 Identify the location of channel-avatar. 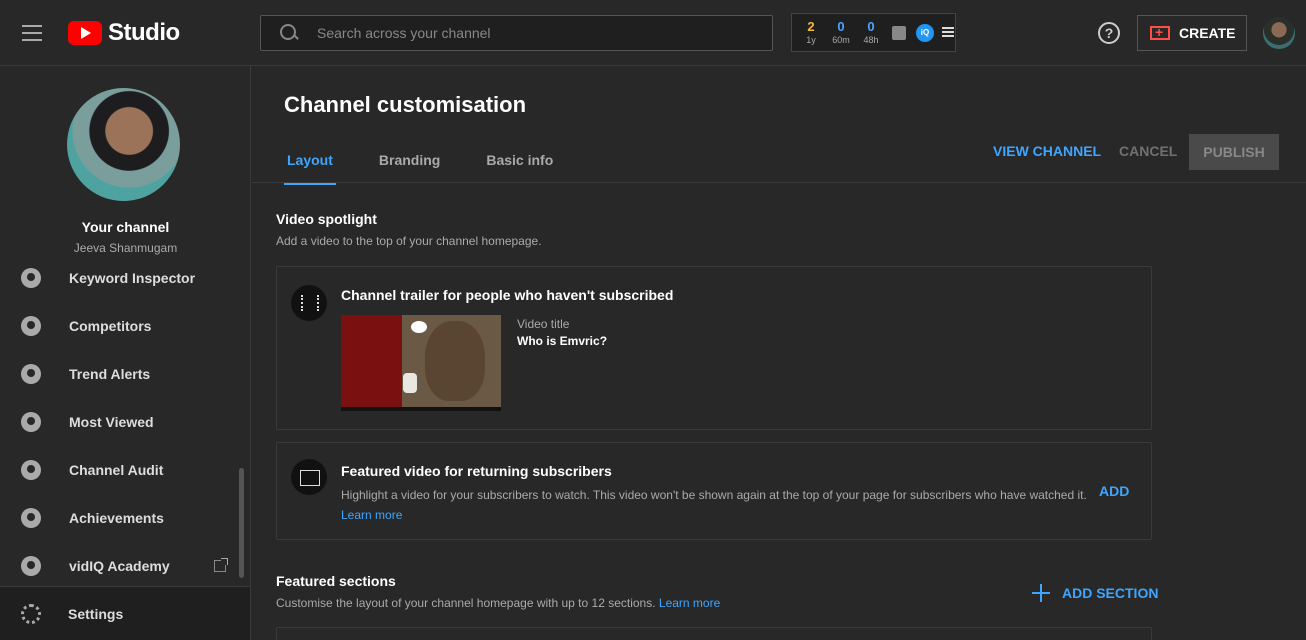
(123, 144).